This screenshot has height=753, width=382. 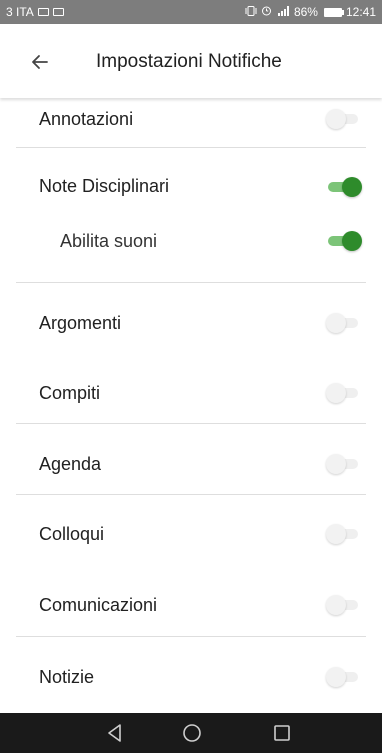 What do you see at coordinates (343, 393) in the screenshot?
I see `compiti-toggle` at bounding box center [343, 393].